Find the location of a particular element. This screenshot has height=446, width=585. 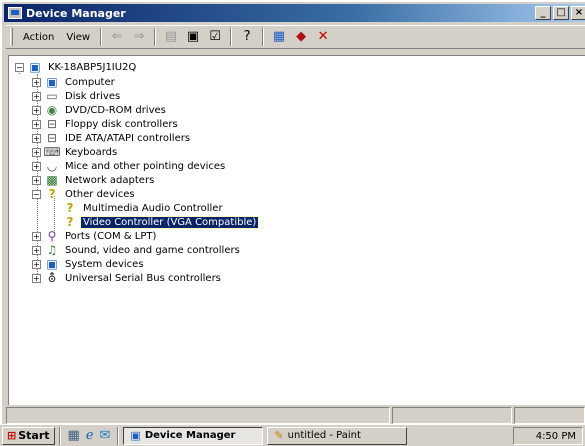

task-paint: ✎ untitled - Paint is located at coordinates (337, 435).